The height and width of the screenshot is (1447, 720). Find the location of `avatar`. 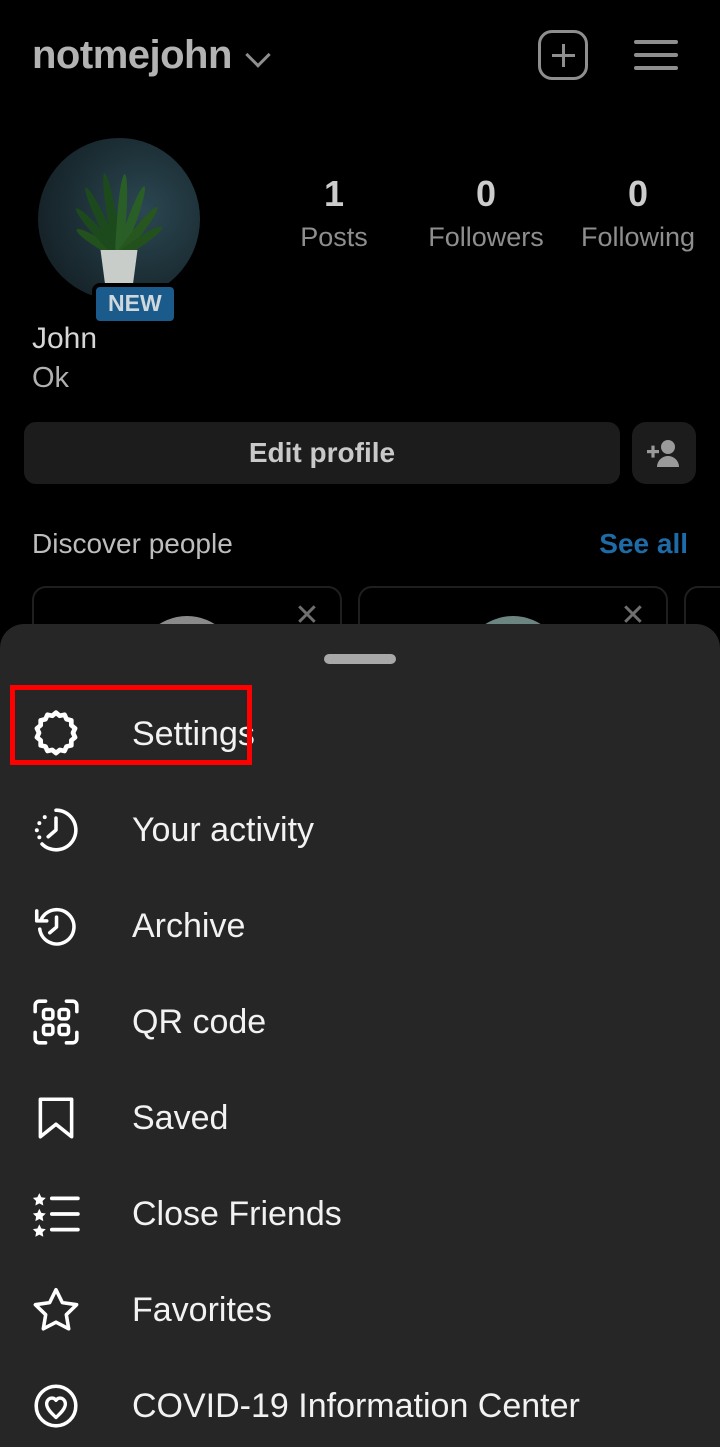

avatar is located at coordinates (119, 219).